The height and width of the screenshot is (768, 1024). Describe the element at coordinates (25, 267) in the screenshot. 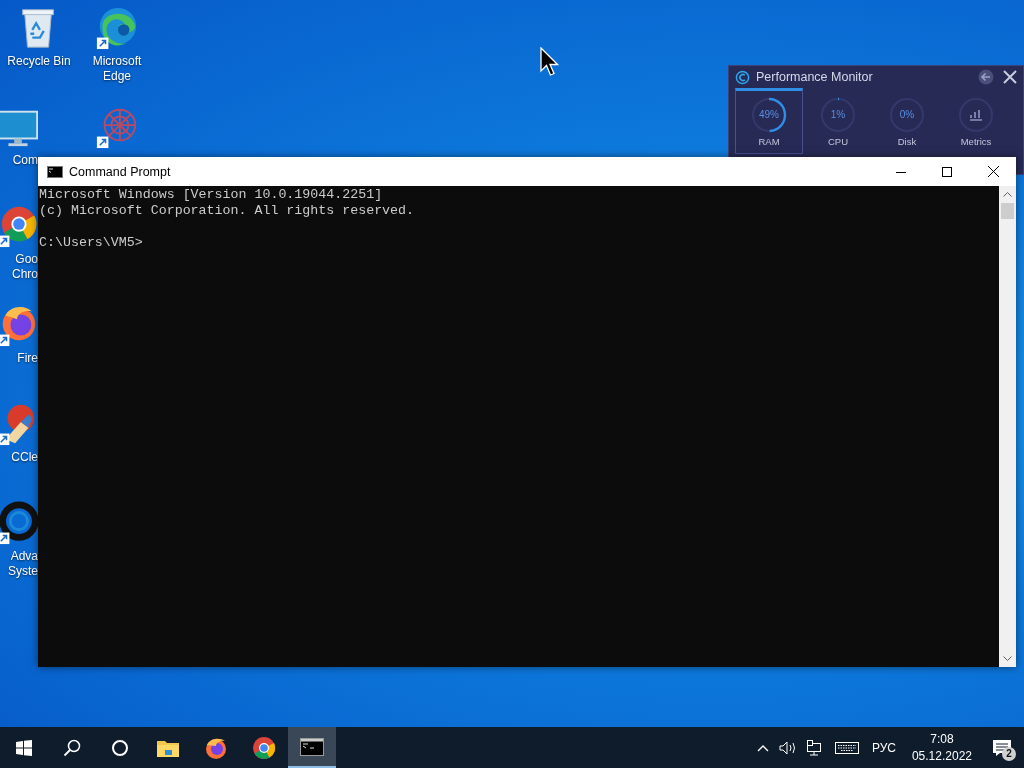

I see `icon-label: Goo Chro` at that location.